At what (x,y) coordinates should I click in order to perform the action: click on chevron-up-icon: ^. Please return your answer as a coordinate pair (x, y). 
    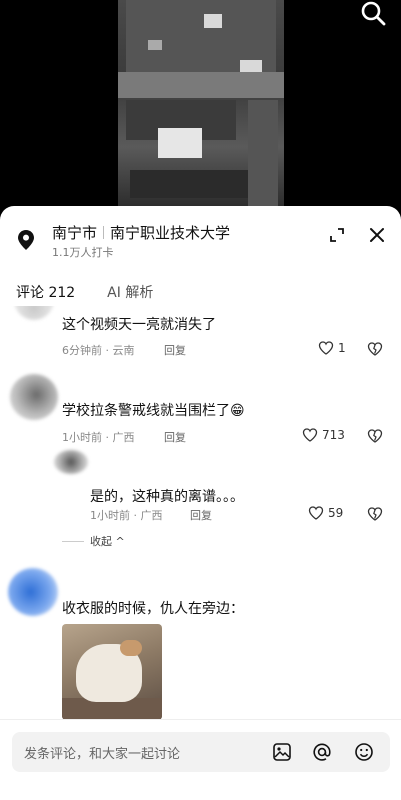
    Looking at the image, I should click on (118, 541).